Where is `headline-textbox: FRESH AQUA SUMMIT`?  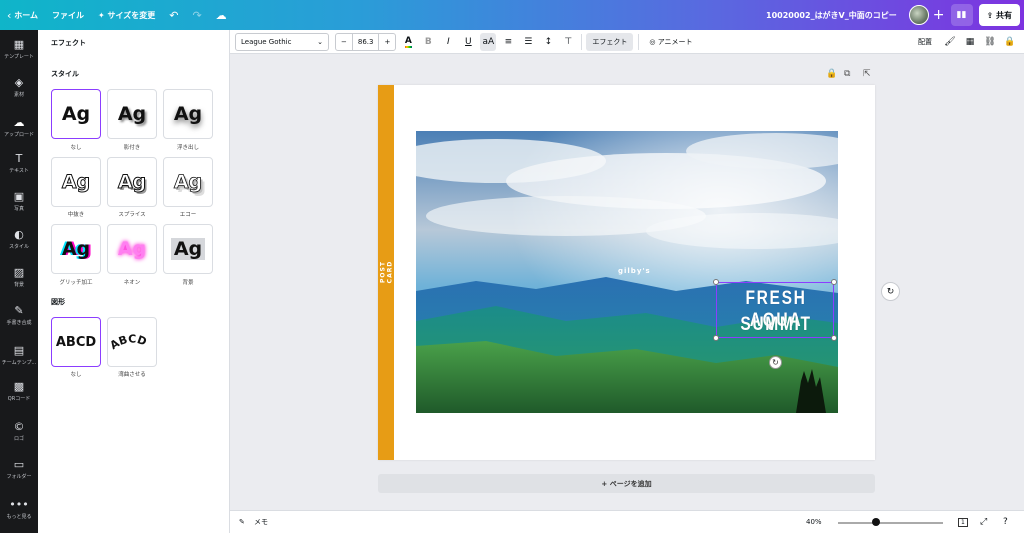
headline-textbox: FRESH AQUA SUMMIT is located at coordinates (775, 310).